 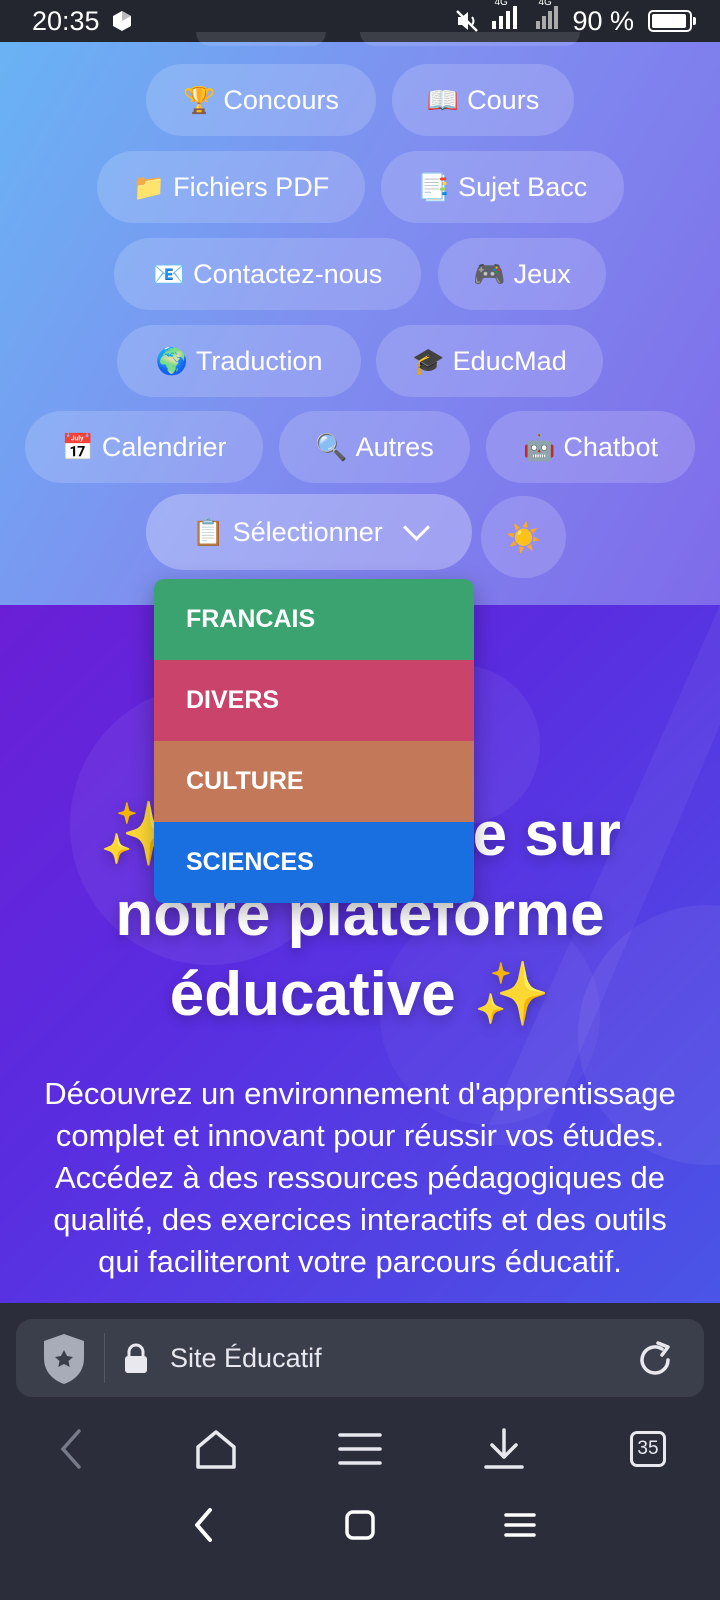 I want to click on nav-calendrier: 📅 Calendrier, so click(x=144, y=447).